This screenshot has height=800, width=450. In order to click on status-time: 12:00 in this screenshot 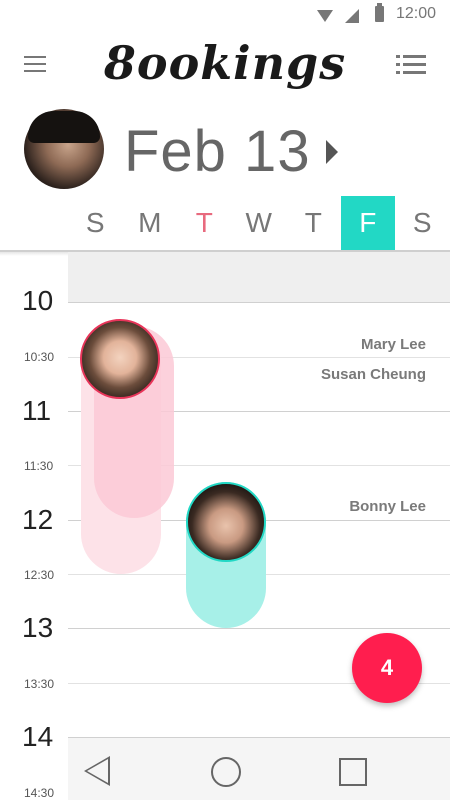, I will do `click(416, 13)`.